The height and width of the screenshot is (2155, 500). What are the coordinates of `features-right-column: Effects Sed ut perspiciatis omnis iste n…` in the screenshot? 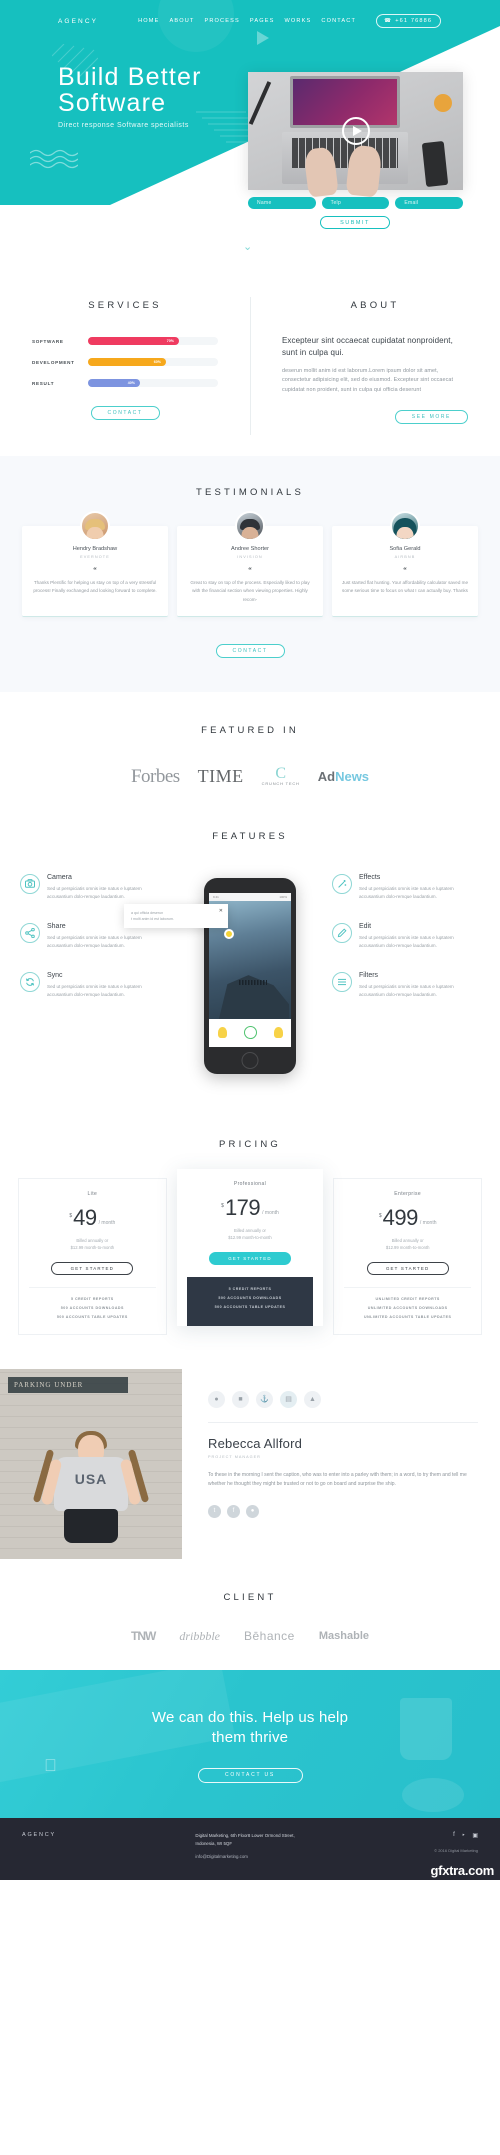 It's located at (406, 947).